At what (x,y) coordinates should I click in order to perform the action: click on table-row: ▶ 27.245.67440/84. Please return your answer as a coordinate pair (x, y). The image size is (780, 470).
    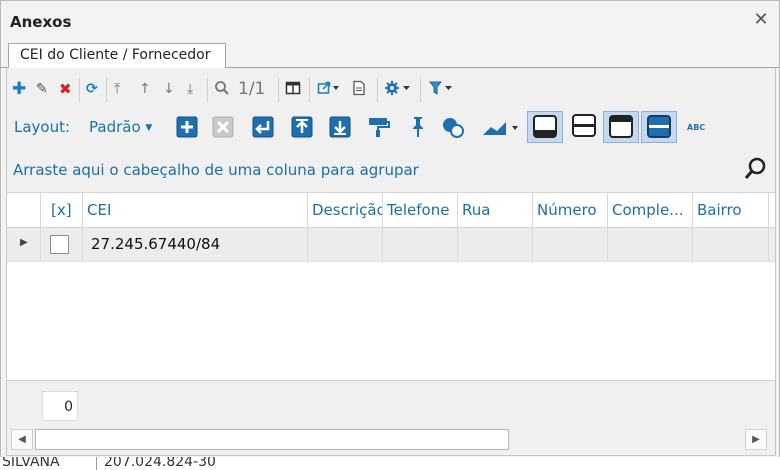
    Looking at the image, I should click on (391, 245).